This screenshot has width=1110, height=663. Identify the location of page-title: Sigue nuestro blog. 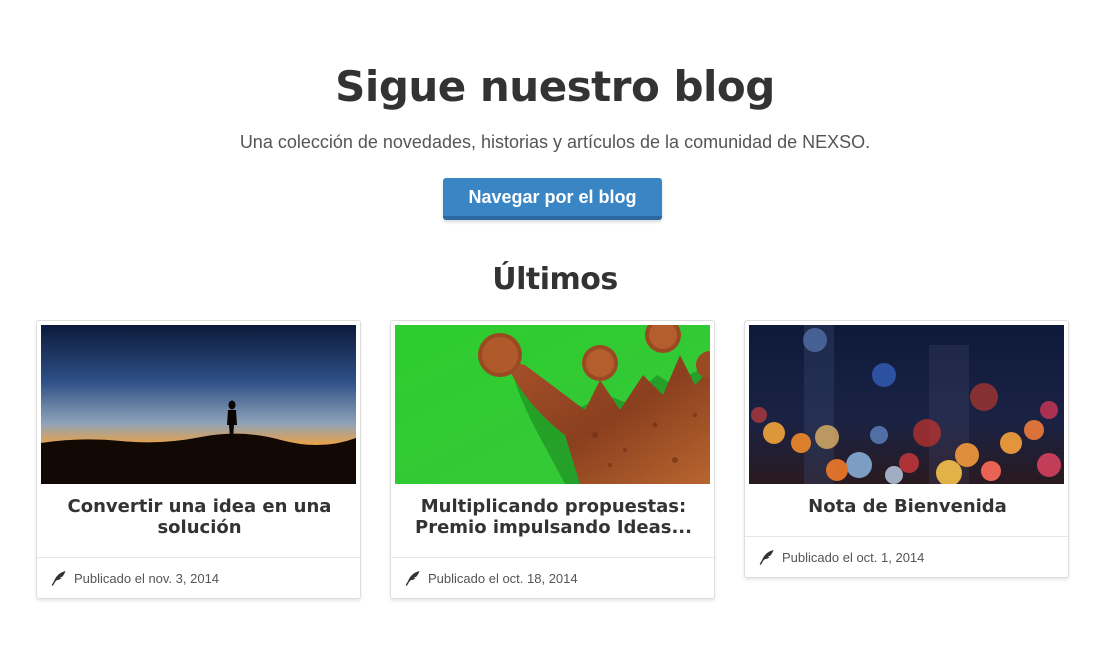
(555, 86).